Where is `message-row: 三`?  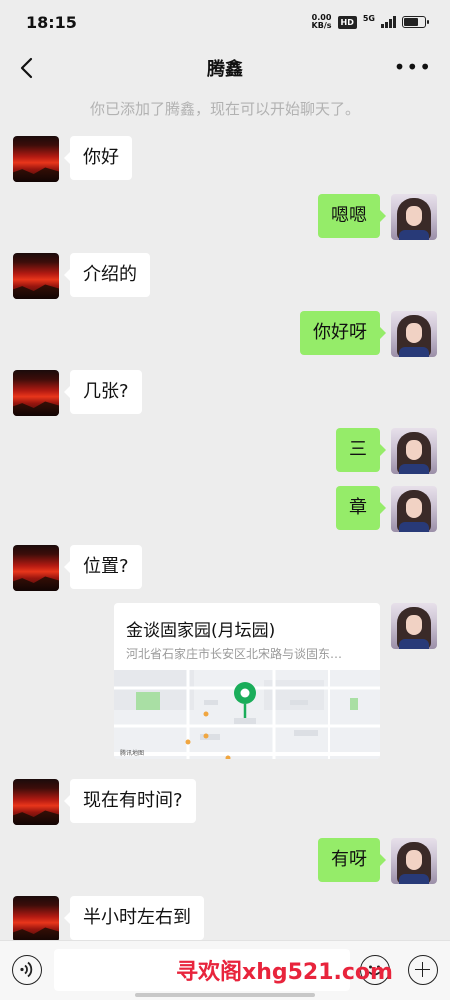
message-row: 三 is located at coordinates (386, 451).